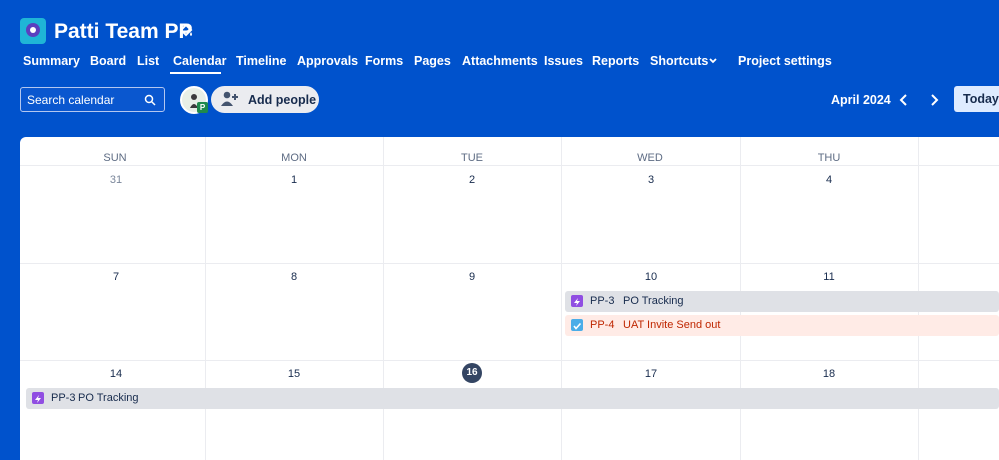 The height and width of the screenshot is (460, 999). Describe the element at coordinates (294, 180) in the screenshot. I see `day-cell: 1` at that location.